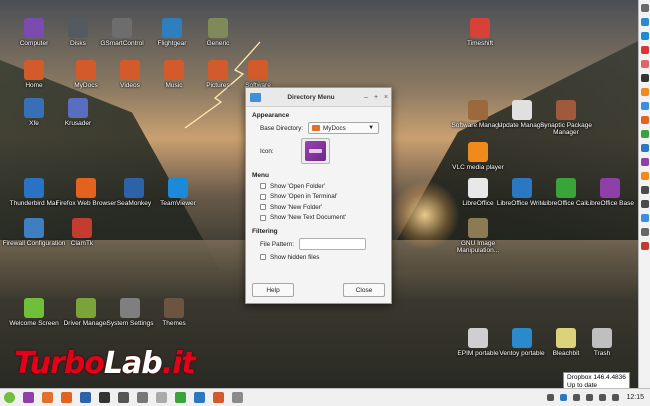 Image resolution: width=650 pixels, height=406 pixels. Describe the element at coordinates (273, 290) in the screenshot. I see `help-button: Help` at that location.